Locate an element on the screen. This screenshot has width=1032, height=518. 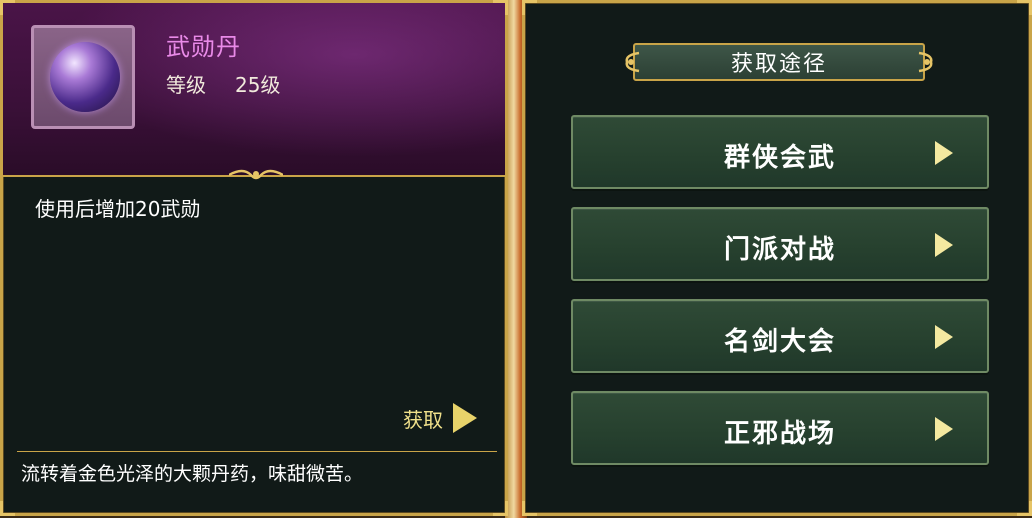
item-description: 流转着金色光泽的大颗丹药，味甜微苦。 is located at coordinates (192, 474).